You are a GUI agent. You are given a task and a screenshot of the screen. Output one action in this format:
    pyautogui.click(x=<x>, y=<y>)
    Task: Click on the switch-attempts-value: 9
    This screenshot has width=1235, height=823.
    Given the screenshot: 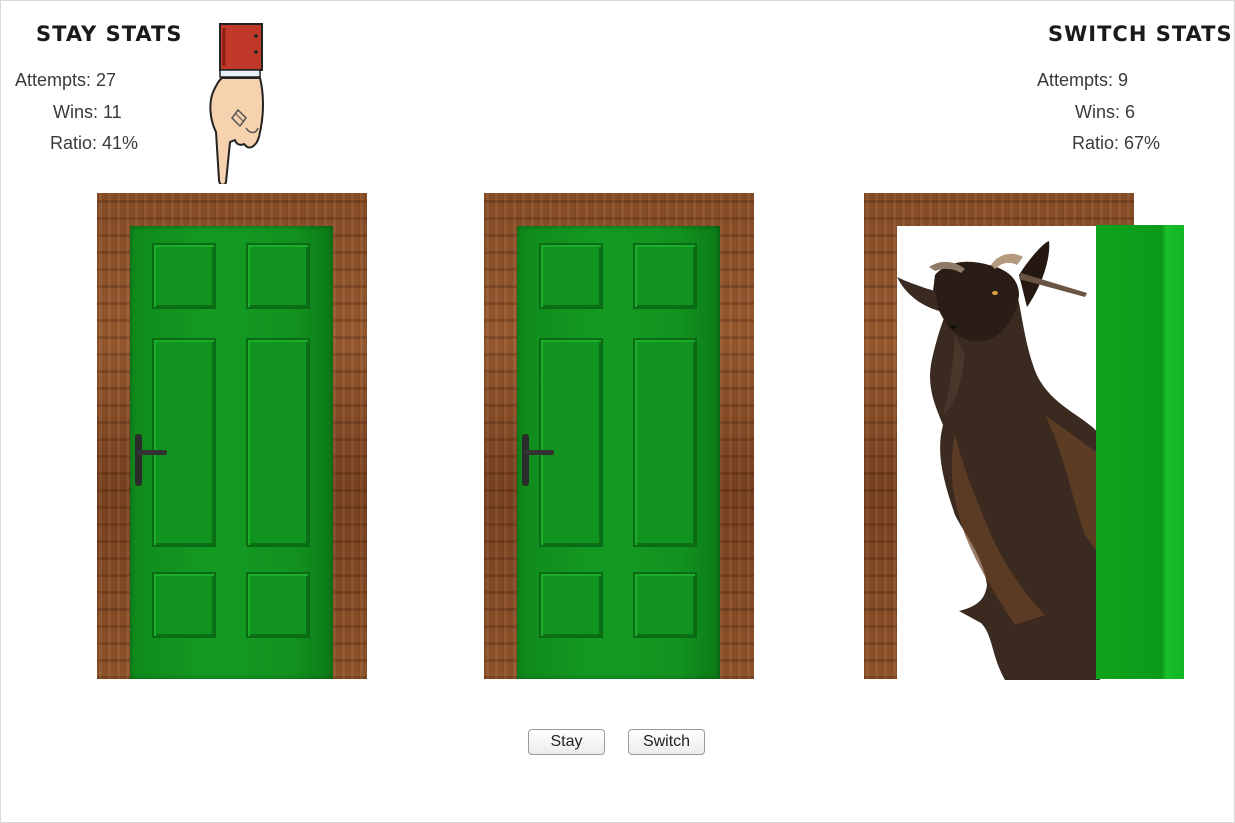 What is the action you would take?
    pyautogui.click(x=1123, y=80)
    